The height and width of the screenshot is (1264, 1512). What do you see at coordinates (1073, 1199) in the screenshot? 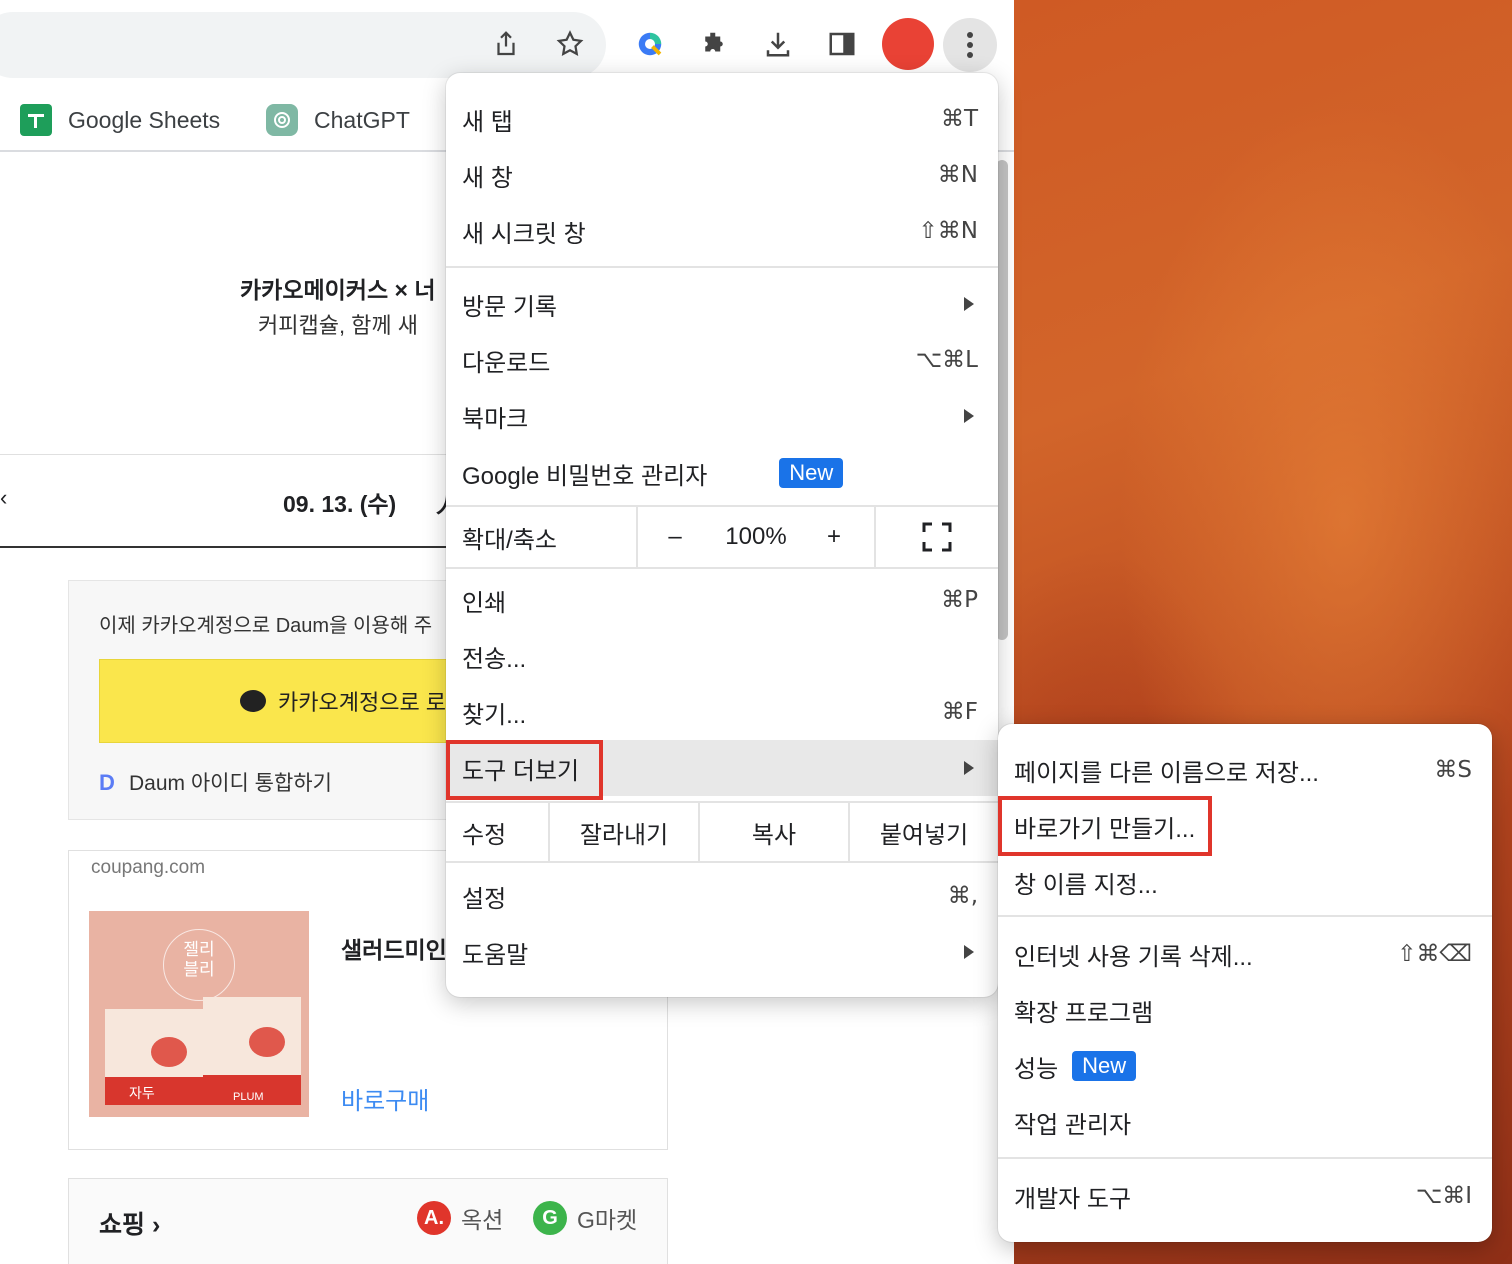
I see `menu-label: 개발자 도구` at bounding box center [1073, 1199].